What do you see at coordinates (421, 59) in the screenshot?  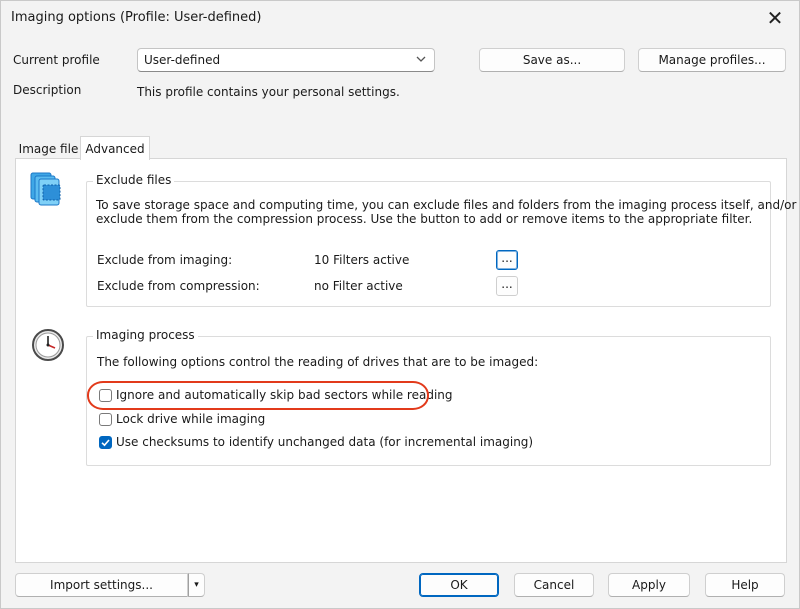 I see `chevron-down-icon` at bounding box center [421, 59].